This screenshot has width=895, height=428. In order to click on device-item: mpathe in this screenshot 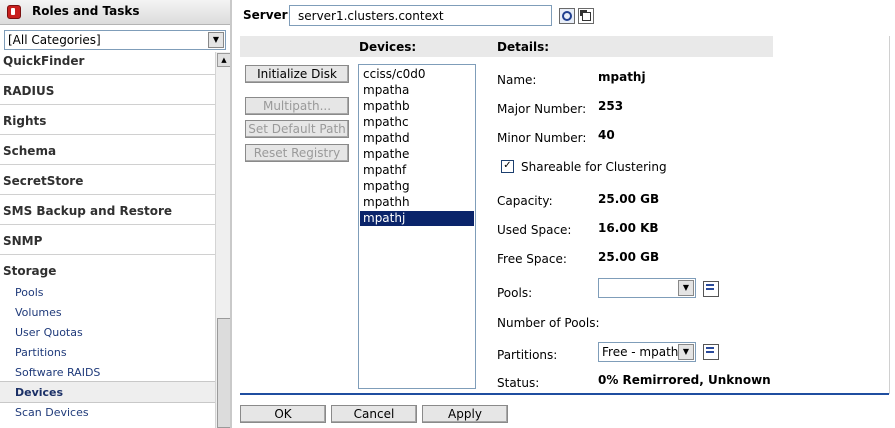, I will do `click(417, 154)`.